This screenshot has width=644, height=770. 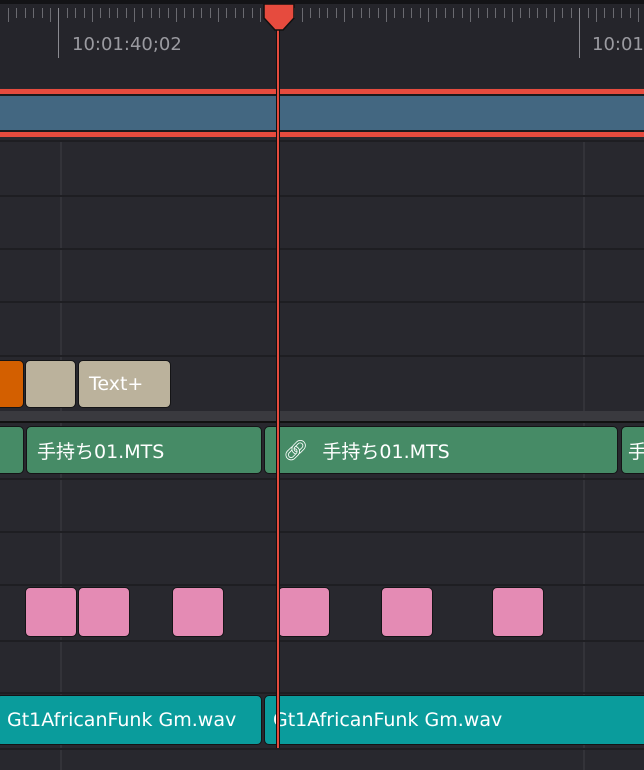 What do you see at coordinates (127, 44) in the screenshot?
I see `timecode-label: 10:01:40;02` at bounding box center [127, 44].